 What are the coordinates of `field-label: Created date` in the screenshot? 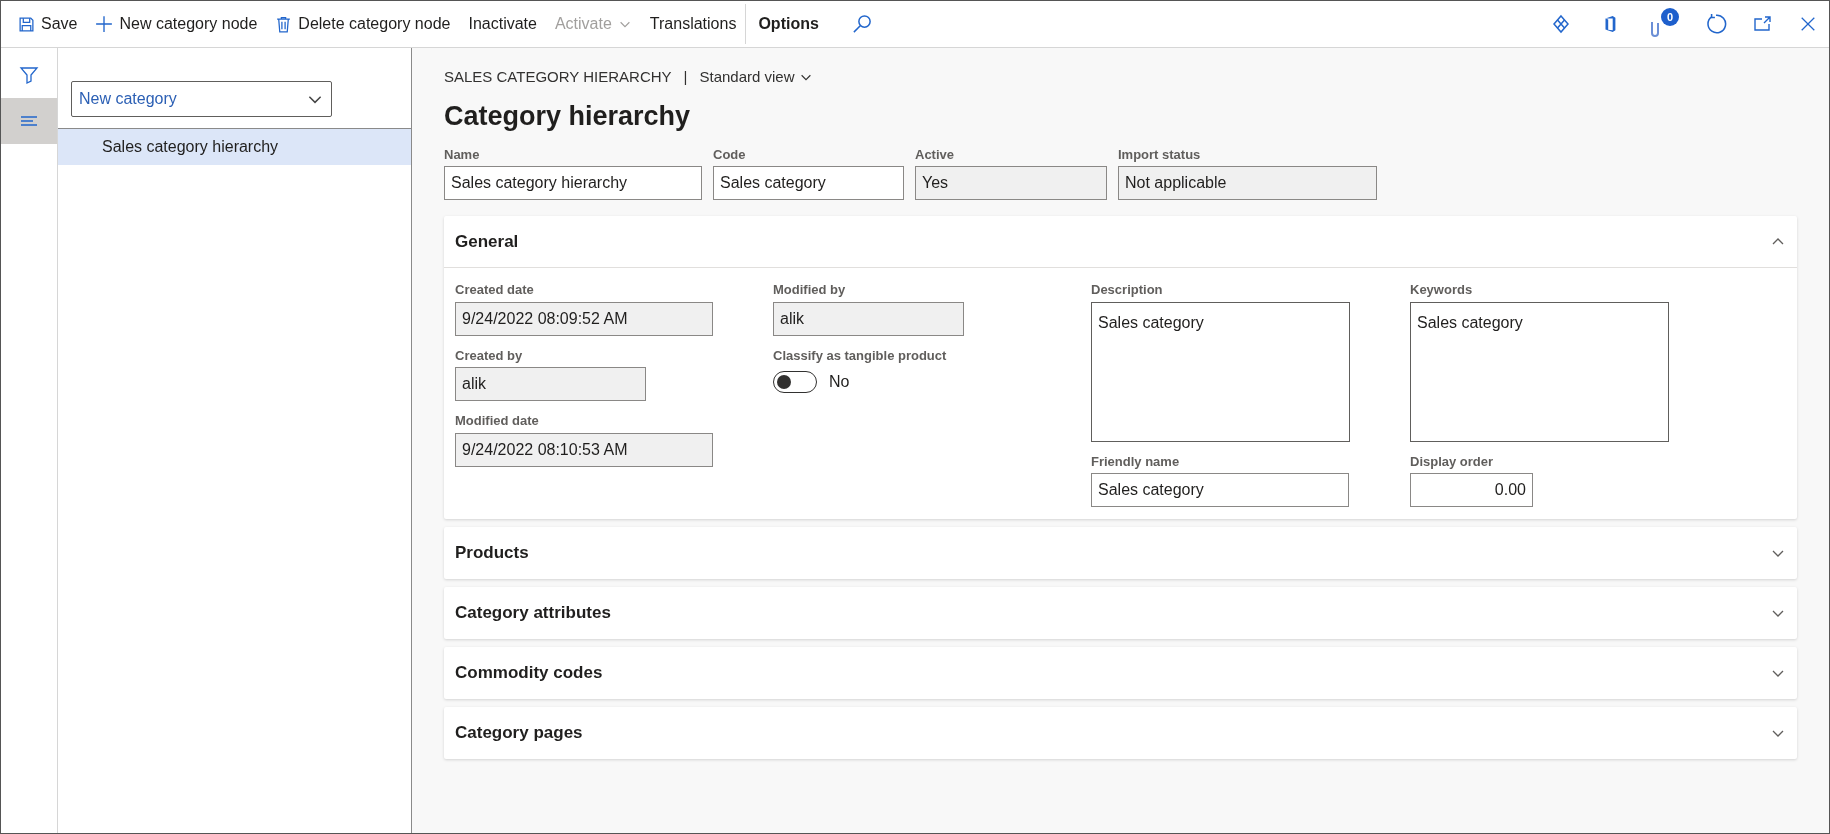 It's located at (495, 290).